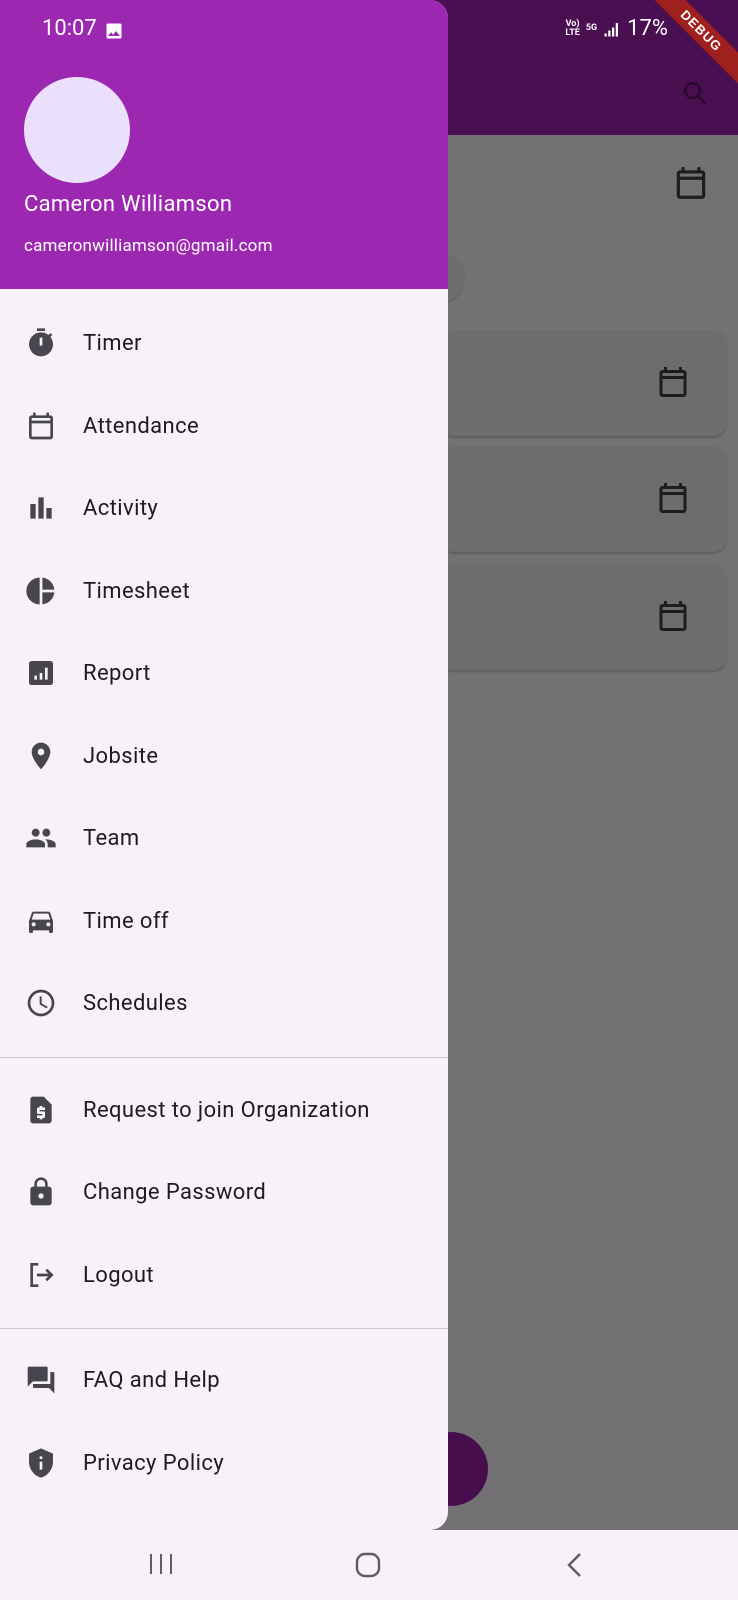 Image resolution: width=738 pixels, height=1600 pixels. Describe the element at coordinates (41, 508) in the screenshot. I see `bar-chart-icon` at that location.